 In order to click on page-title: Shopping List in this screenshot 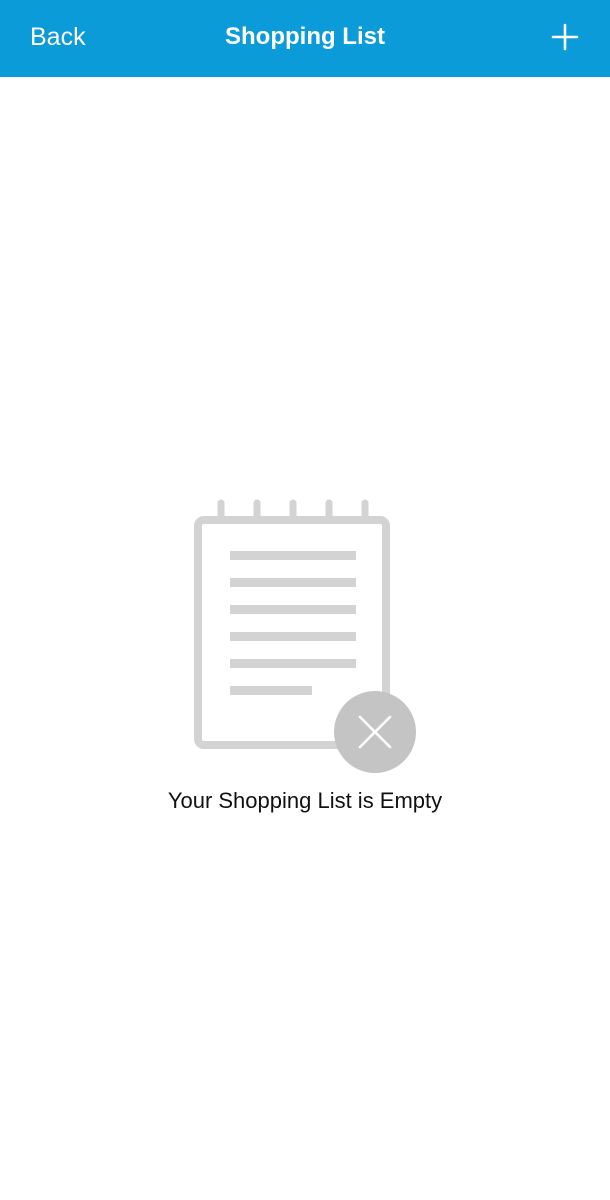, I will do `click(305, 36)`.